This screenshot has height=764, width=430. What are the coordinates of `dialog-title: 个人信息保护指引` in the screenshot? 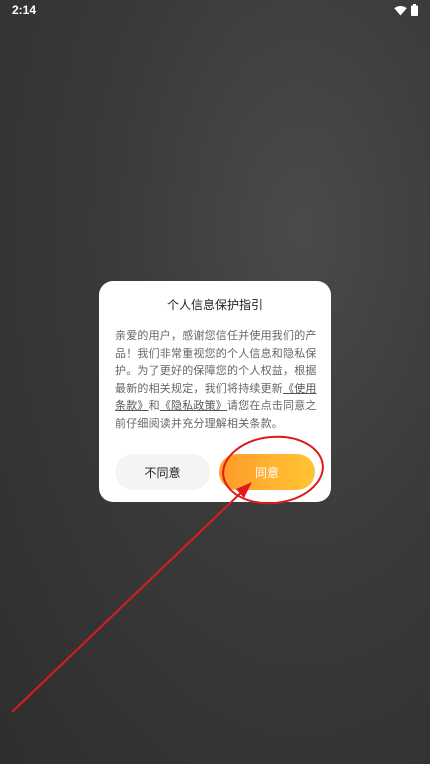 It's located at (214, 305).